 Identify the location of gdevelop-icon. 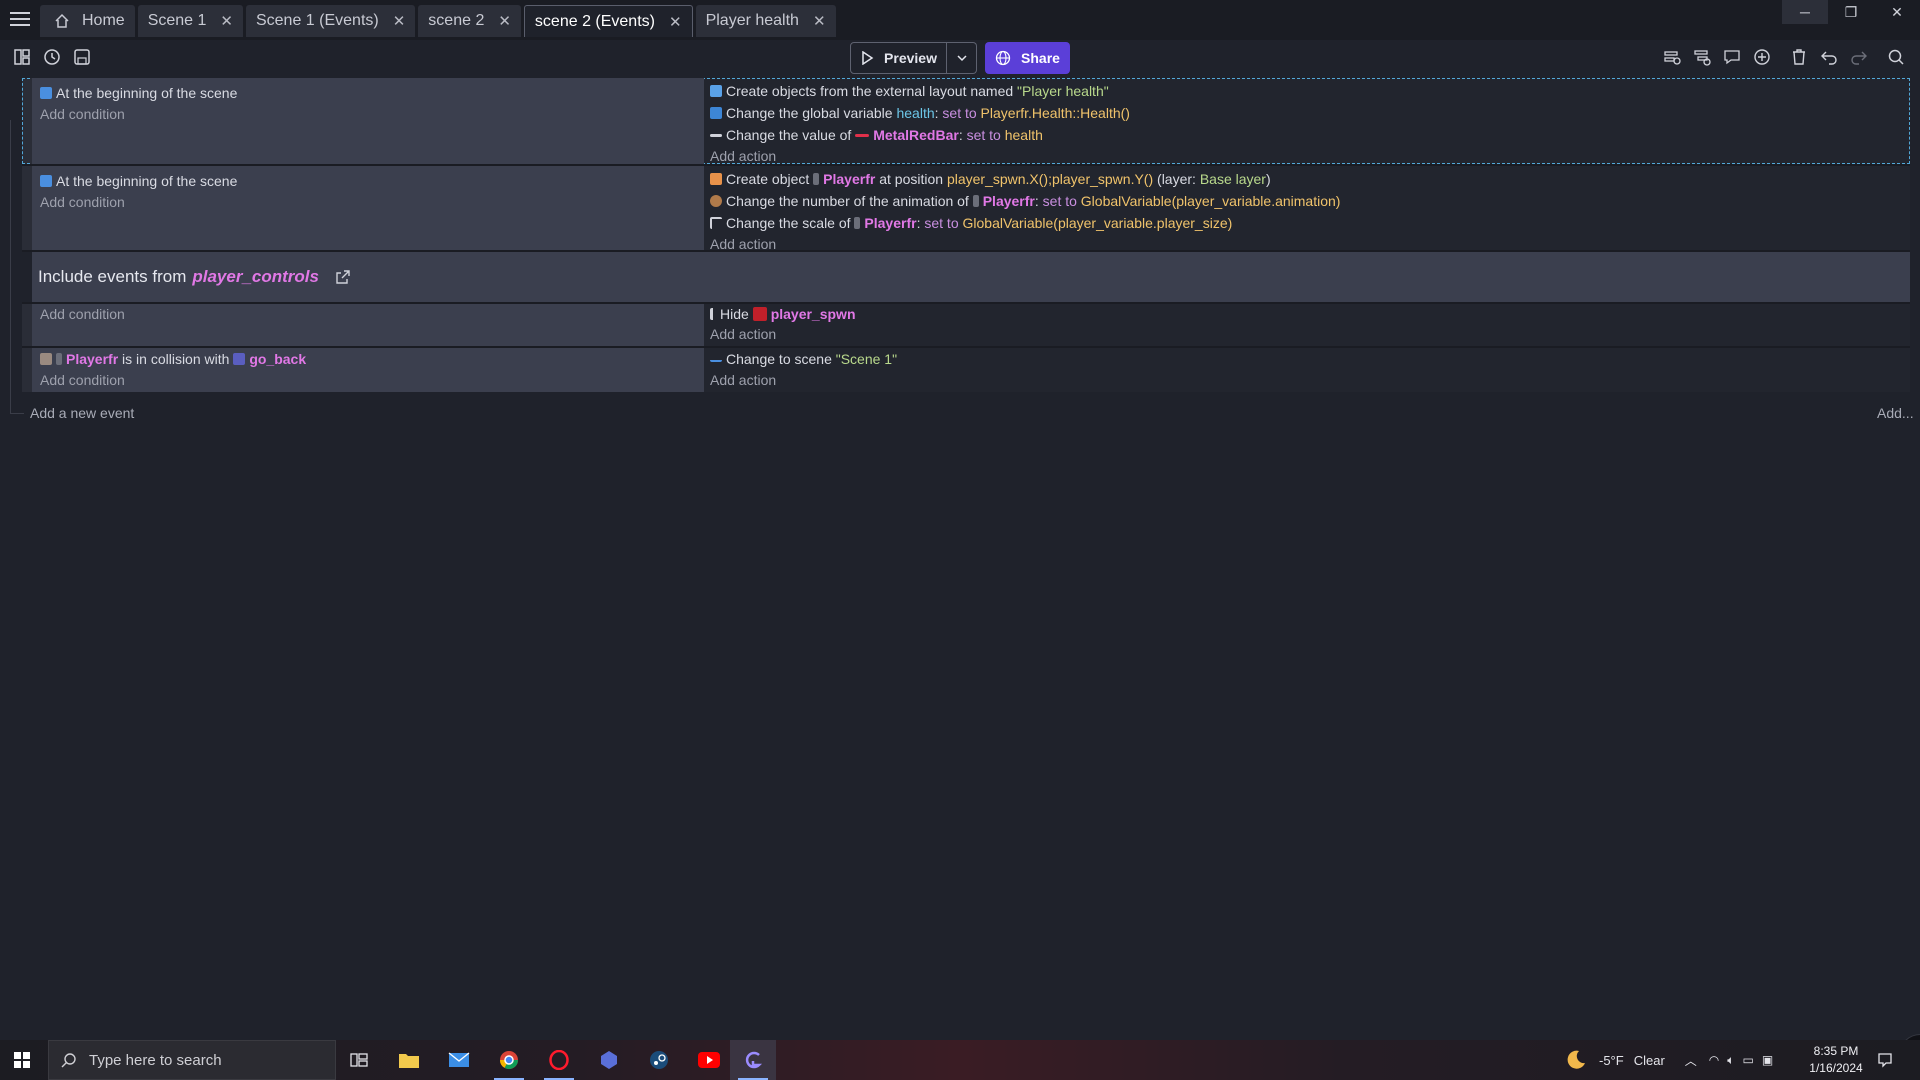
(753, 1060).